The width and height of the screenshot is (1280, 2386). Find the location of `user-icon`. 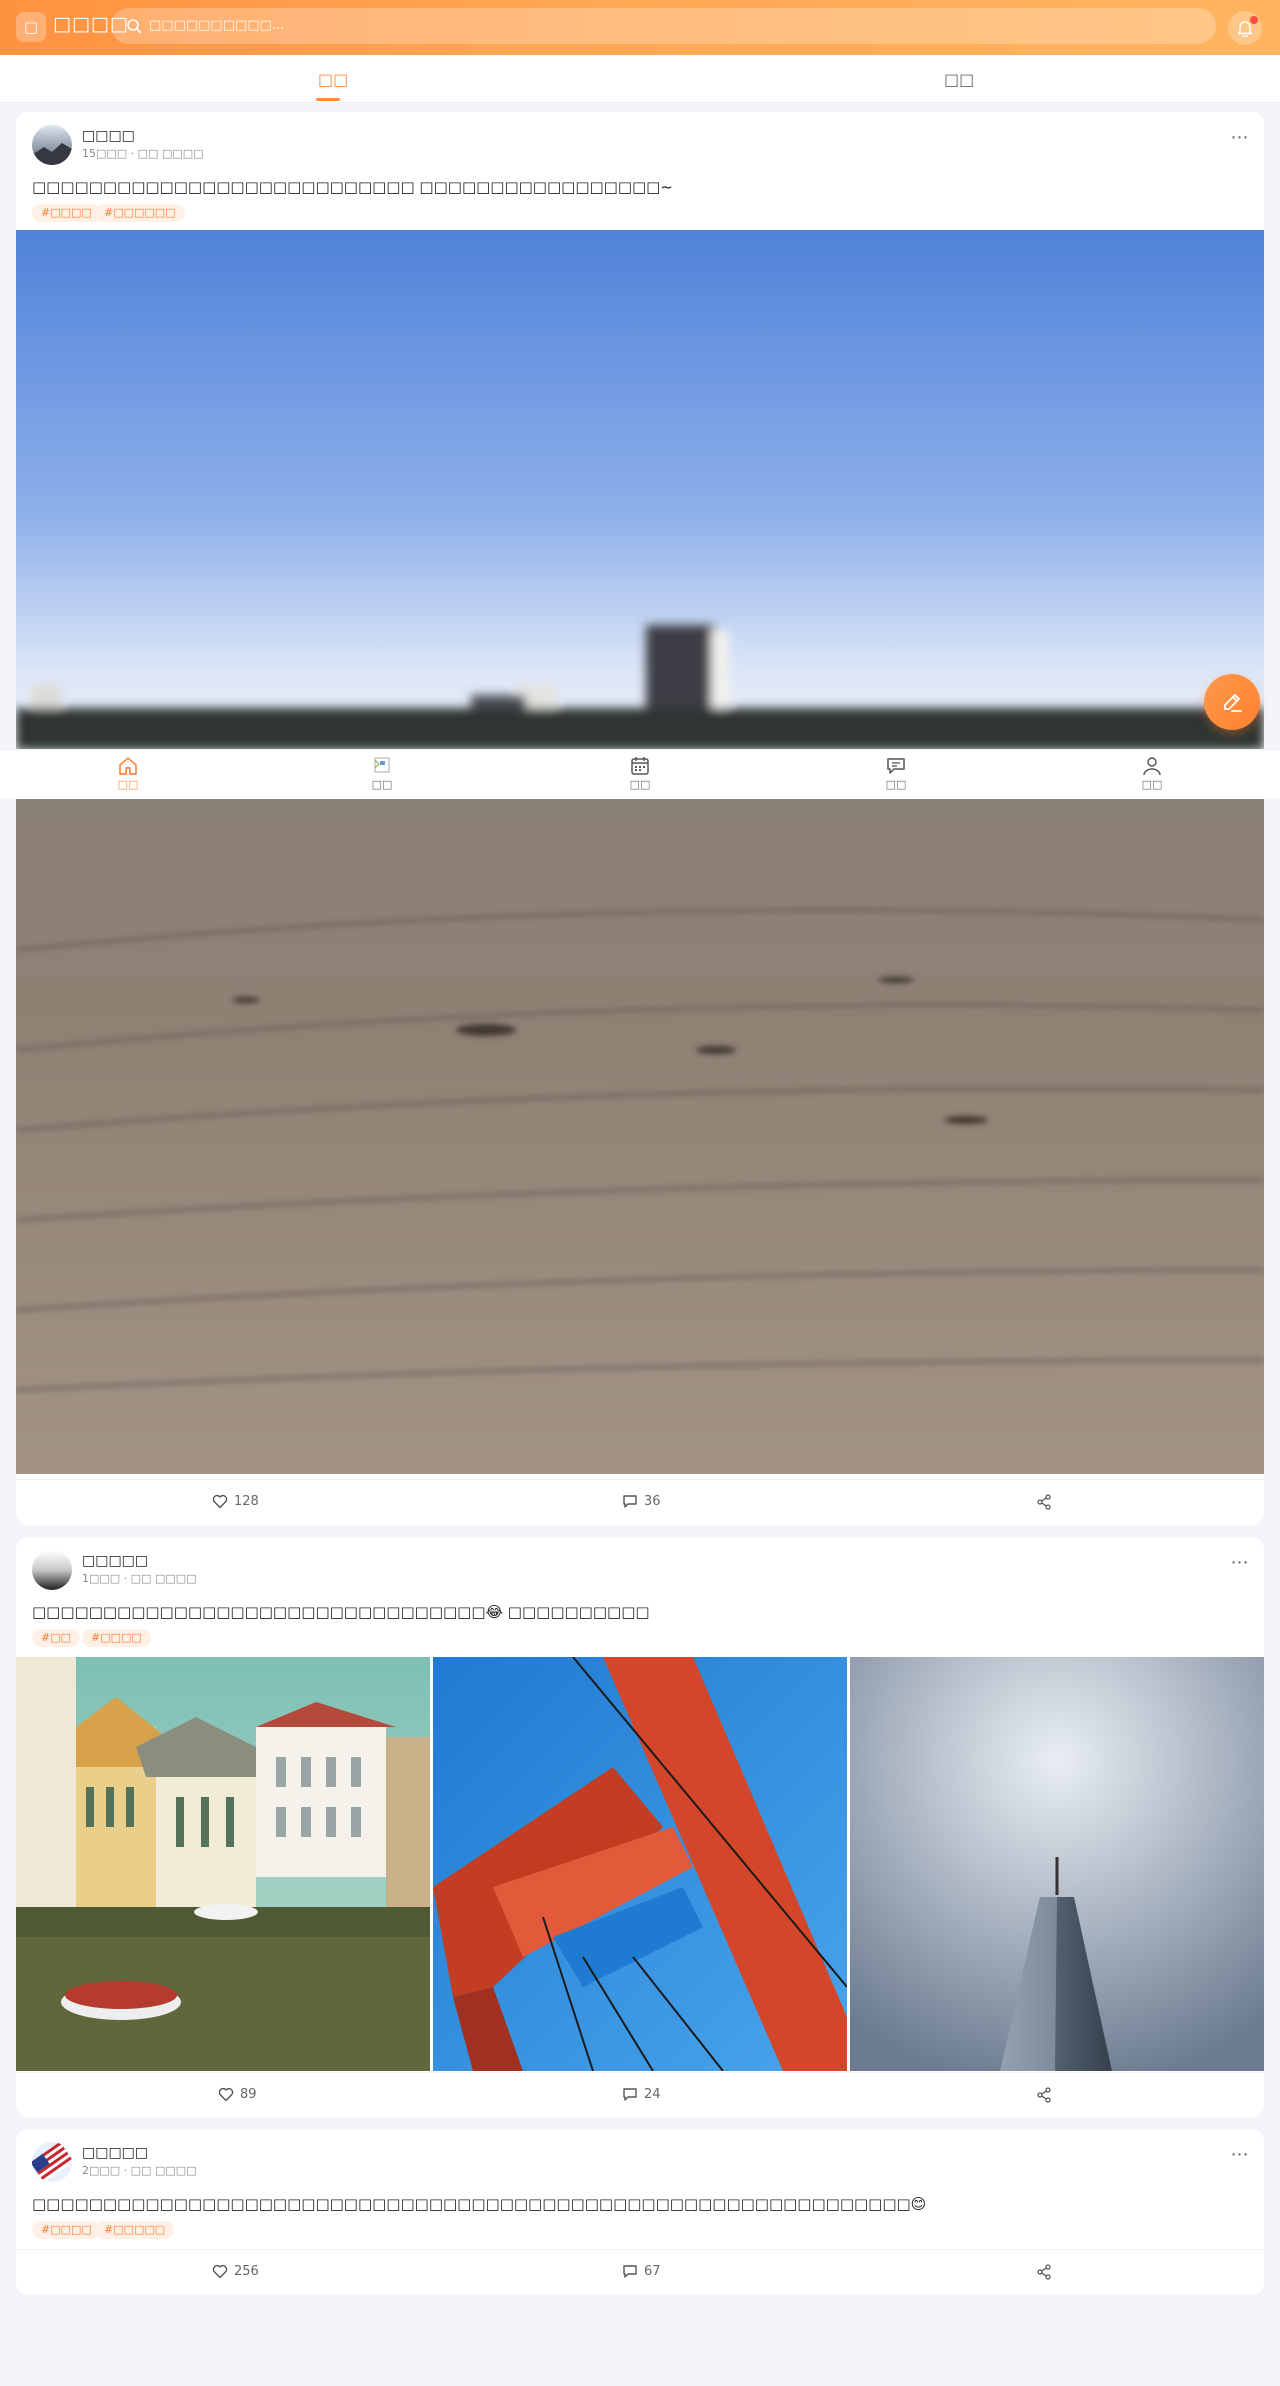

user-icon is located at coordinates (1152, 766).